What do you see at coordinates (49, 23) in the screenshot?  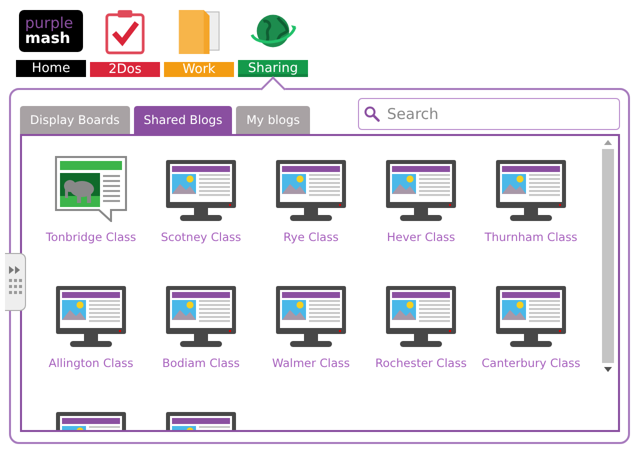 I see `logo-text: purple` at bounding box center [49, 23].